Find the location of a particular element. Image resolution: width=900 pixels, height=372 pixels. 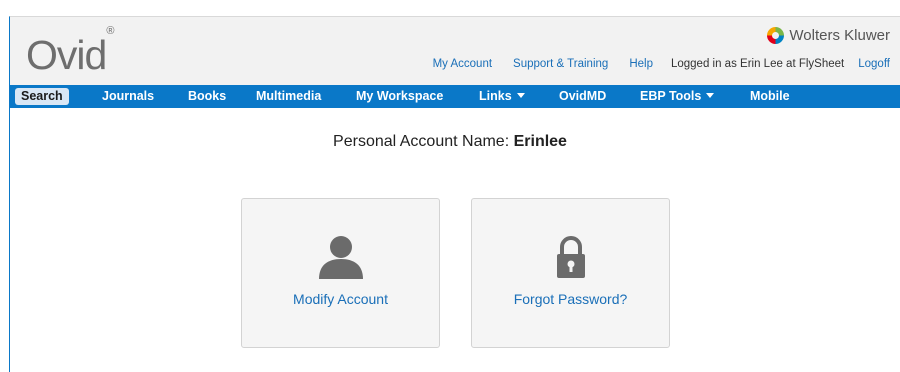

nav-multimedia: Multimedia is located at coordinates (288, 96).